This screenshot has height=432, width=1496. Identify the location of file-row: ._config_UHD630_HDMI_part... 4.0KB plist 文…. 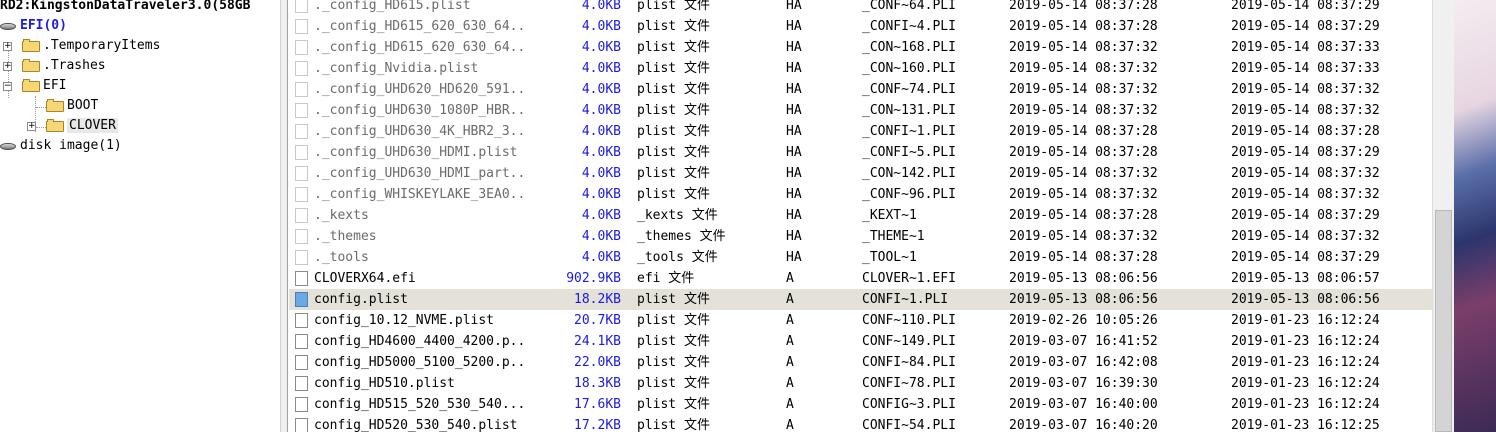
(860, 173).